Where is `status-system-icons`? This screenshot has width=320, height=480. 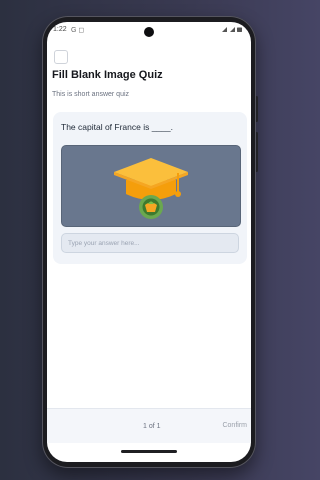 status-system-icons is located at coordinates (232, 30).